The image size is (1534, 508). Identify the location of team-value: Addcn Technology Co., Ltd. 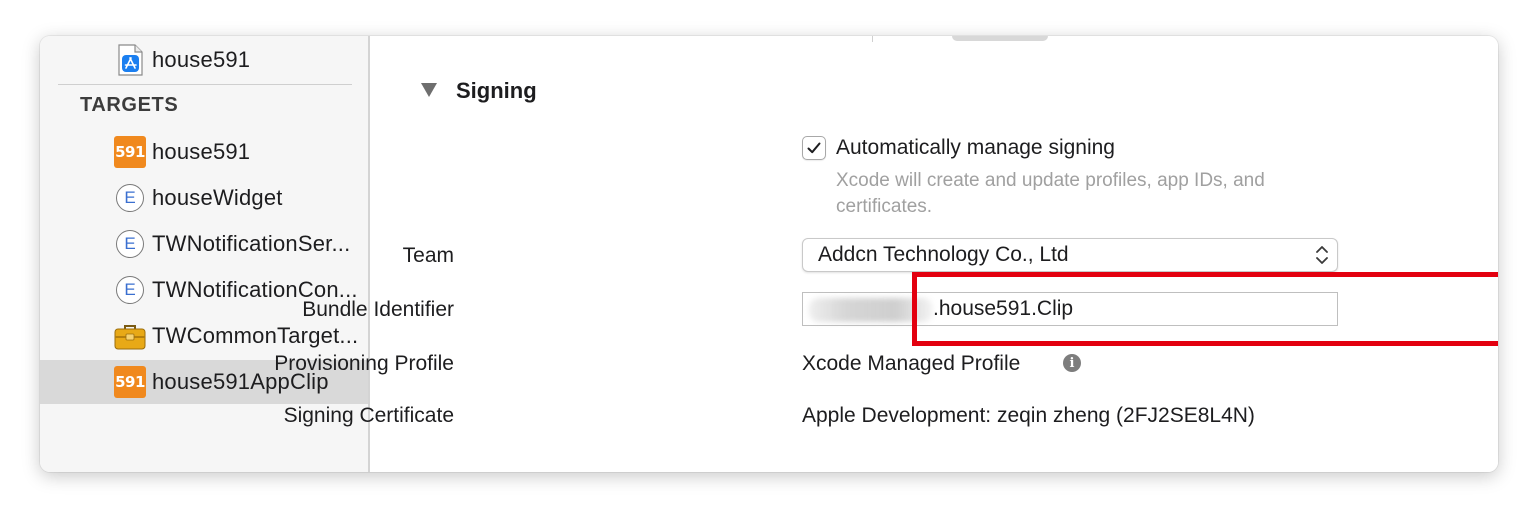
(943, 254).